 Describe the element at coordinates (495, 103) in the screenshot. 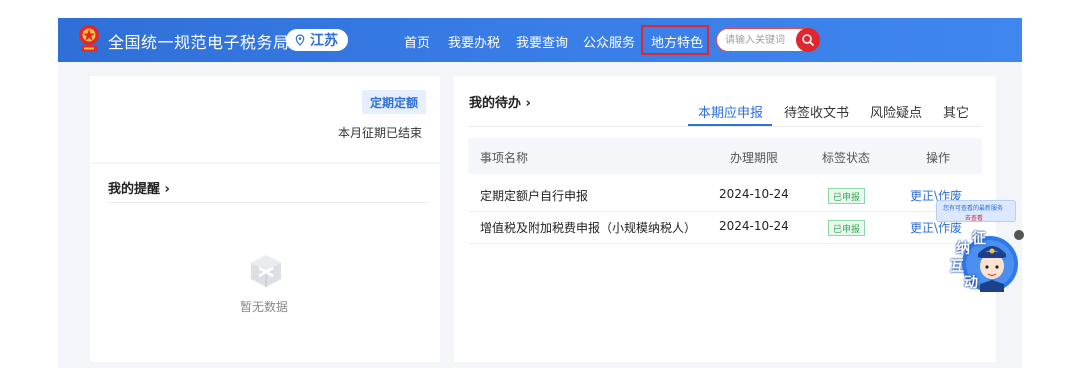

I see `todo-title-text: 我的待办` at that location.